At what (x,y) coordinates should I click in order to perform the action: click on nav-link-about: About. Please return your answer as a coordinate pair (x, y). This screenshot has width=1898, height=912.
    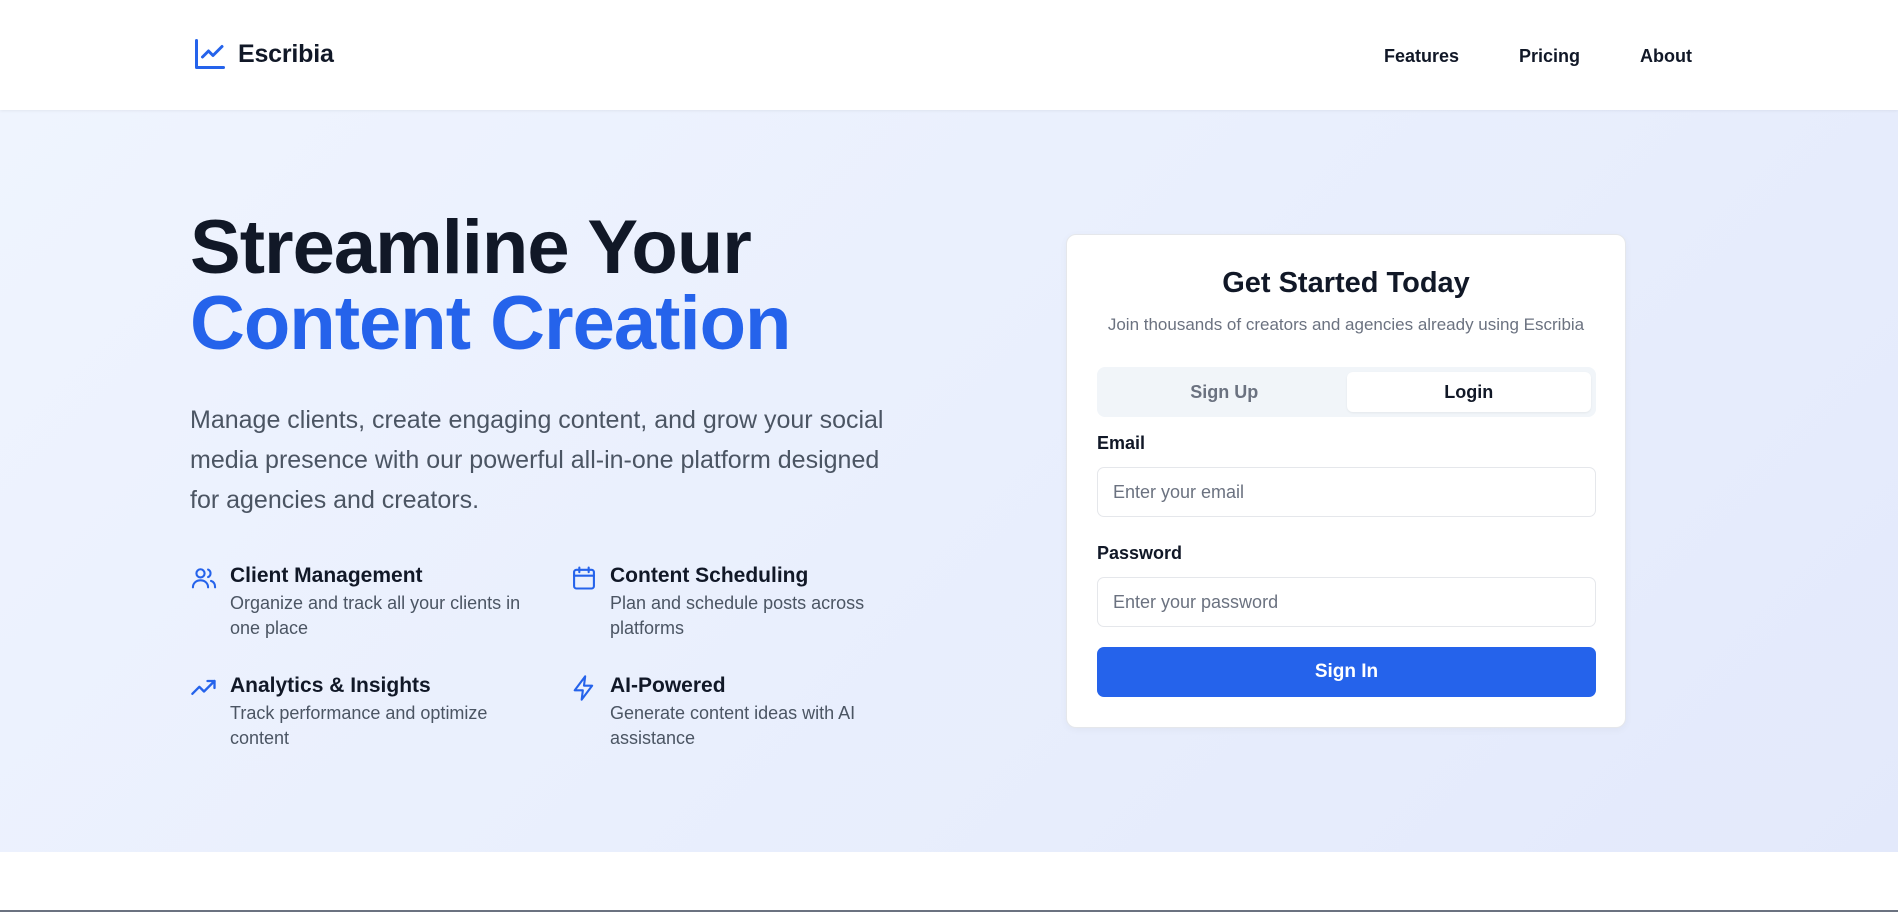
    Looking at the image, I should click on (1666, 56).